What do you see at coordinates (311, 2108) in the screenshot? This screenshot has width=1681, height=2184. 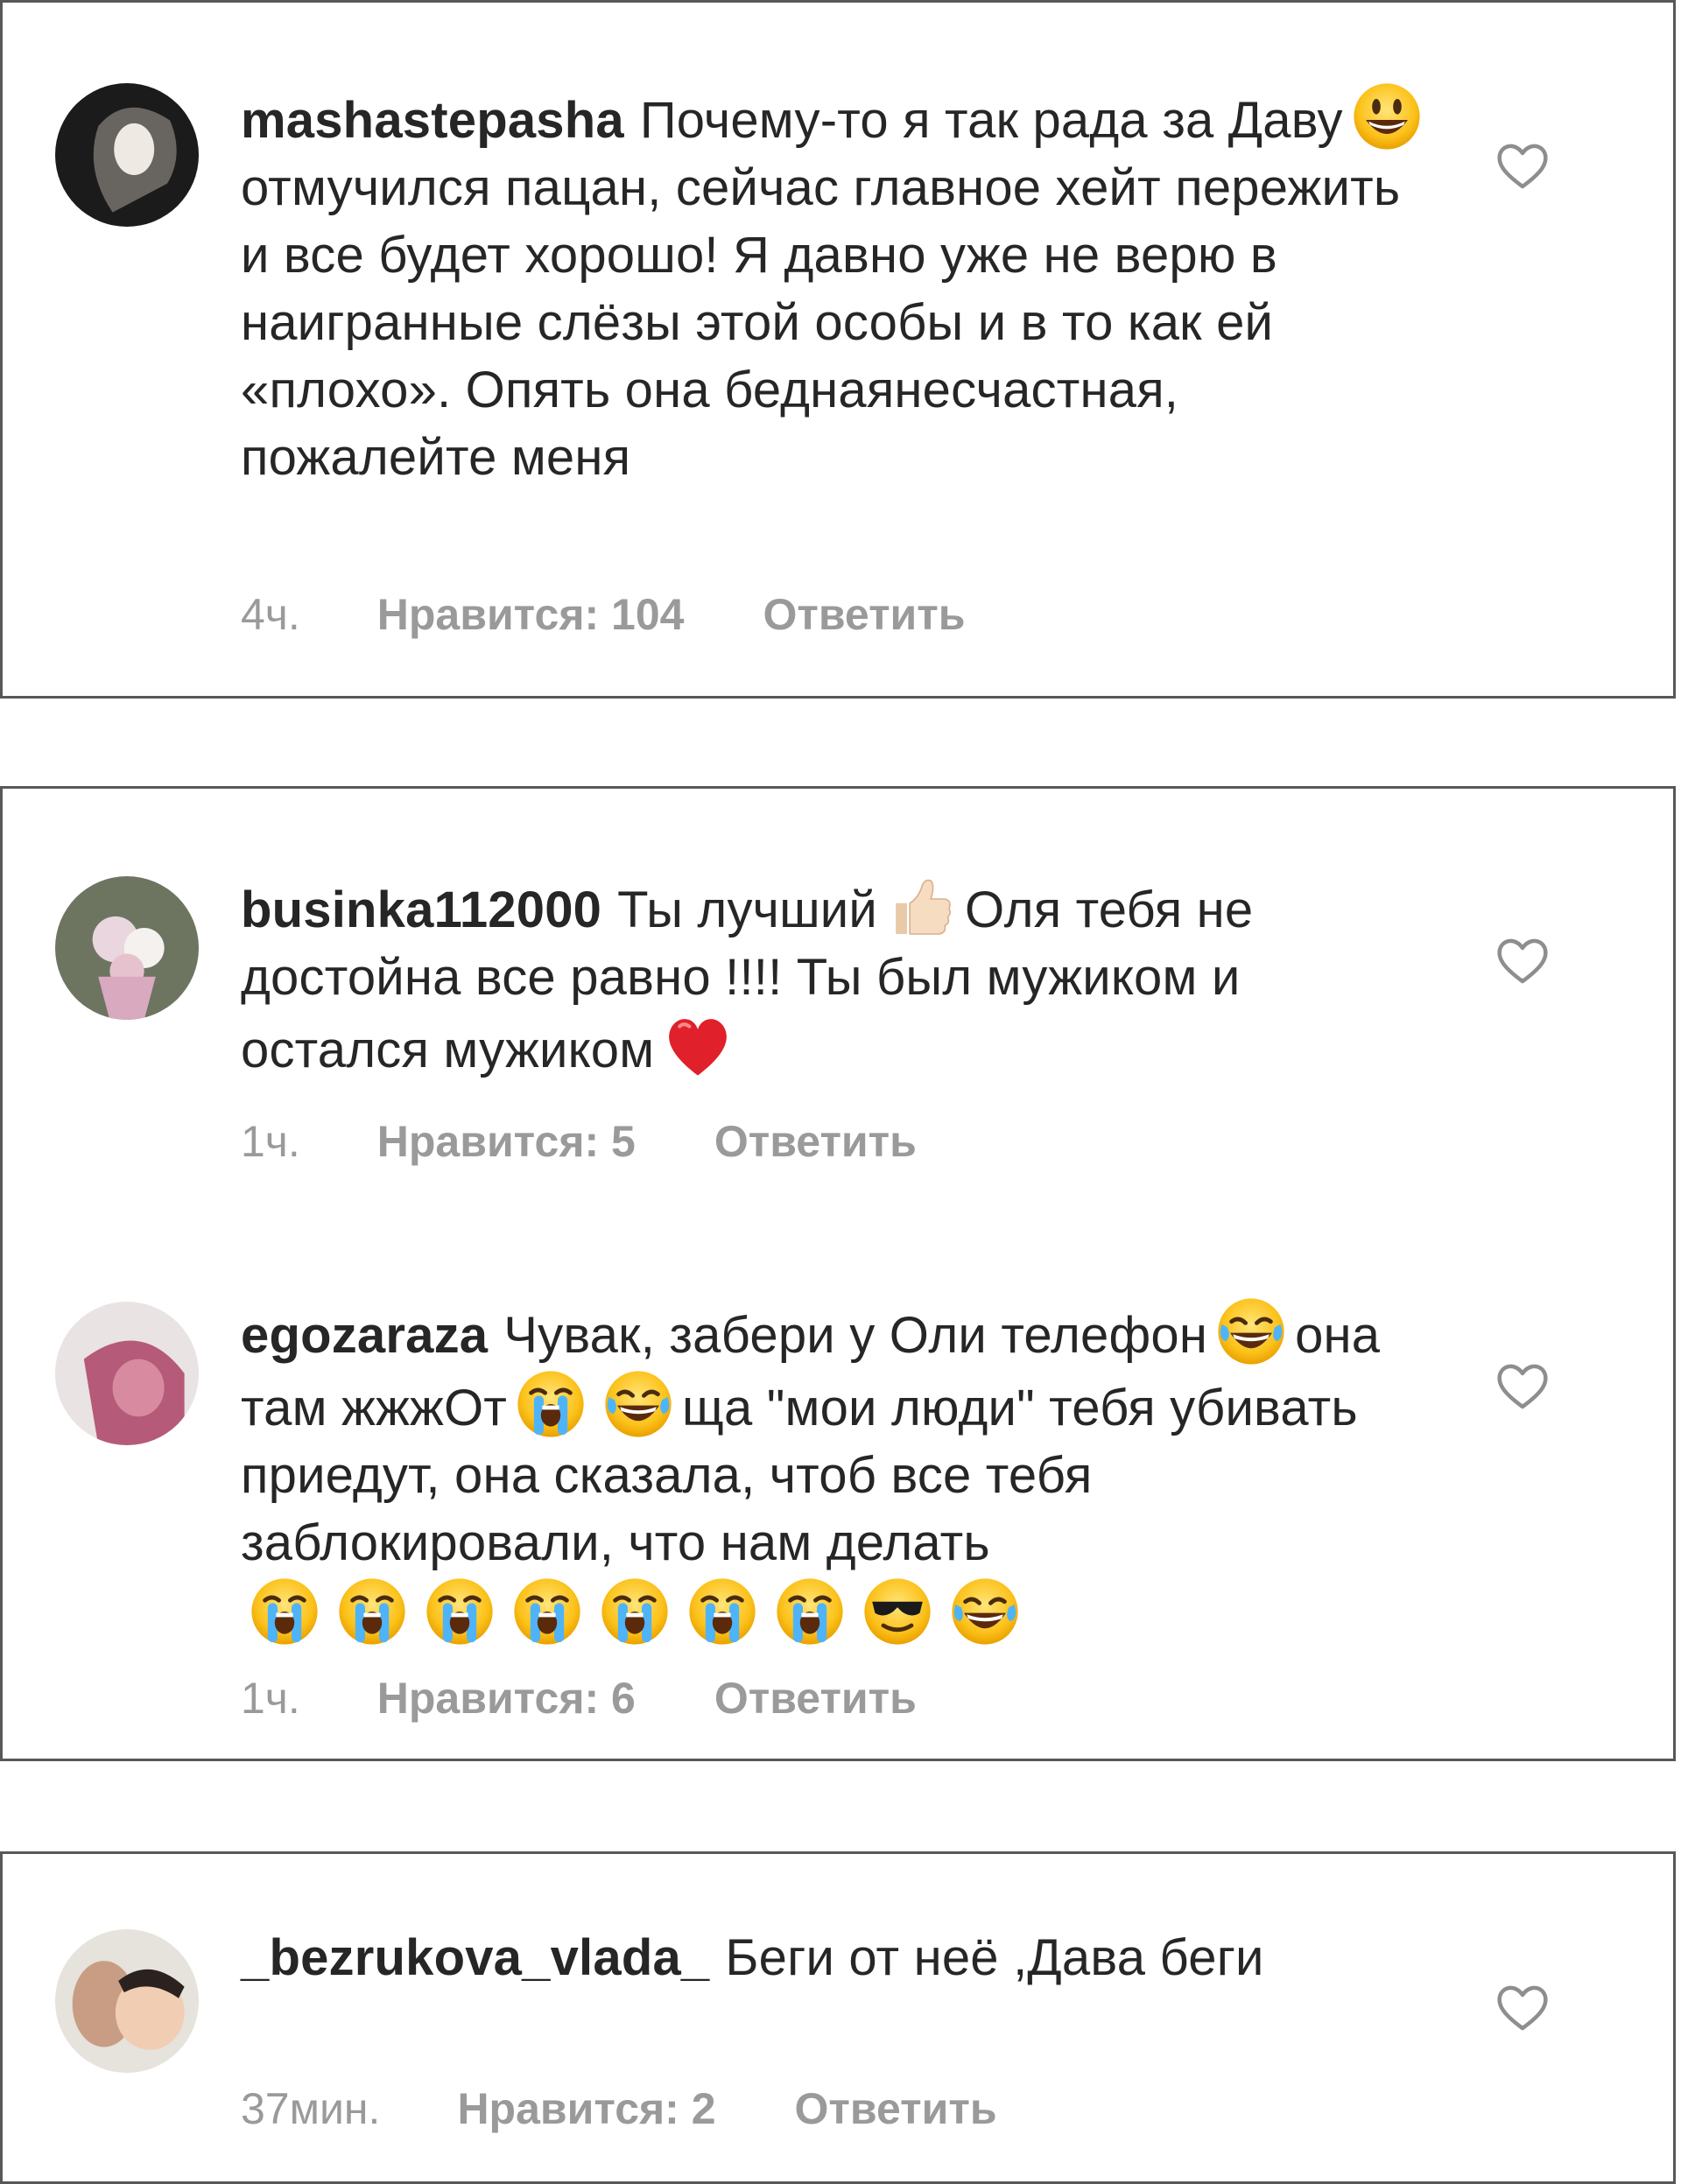 I see `timestamp: 37мин.` at bounding box center [311, 2108].